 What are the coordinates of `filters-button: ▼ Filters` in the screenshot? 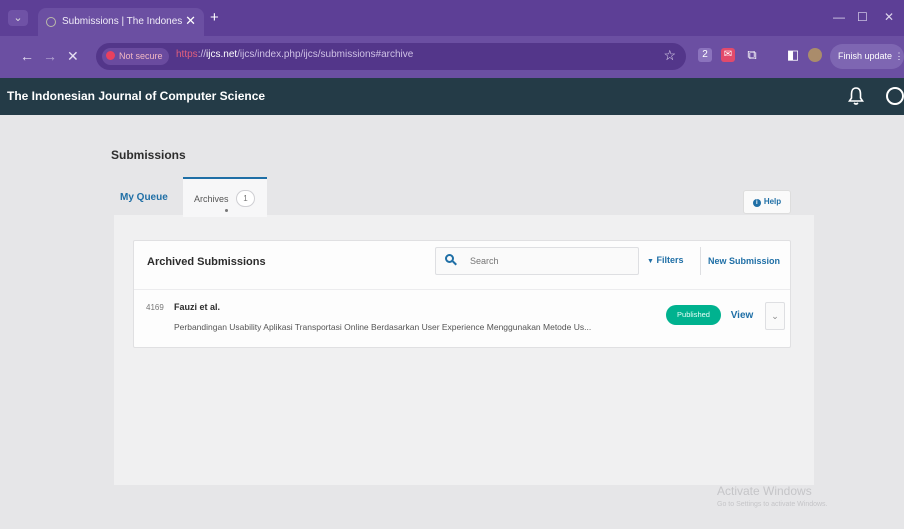 It's located at (665, 260).